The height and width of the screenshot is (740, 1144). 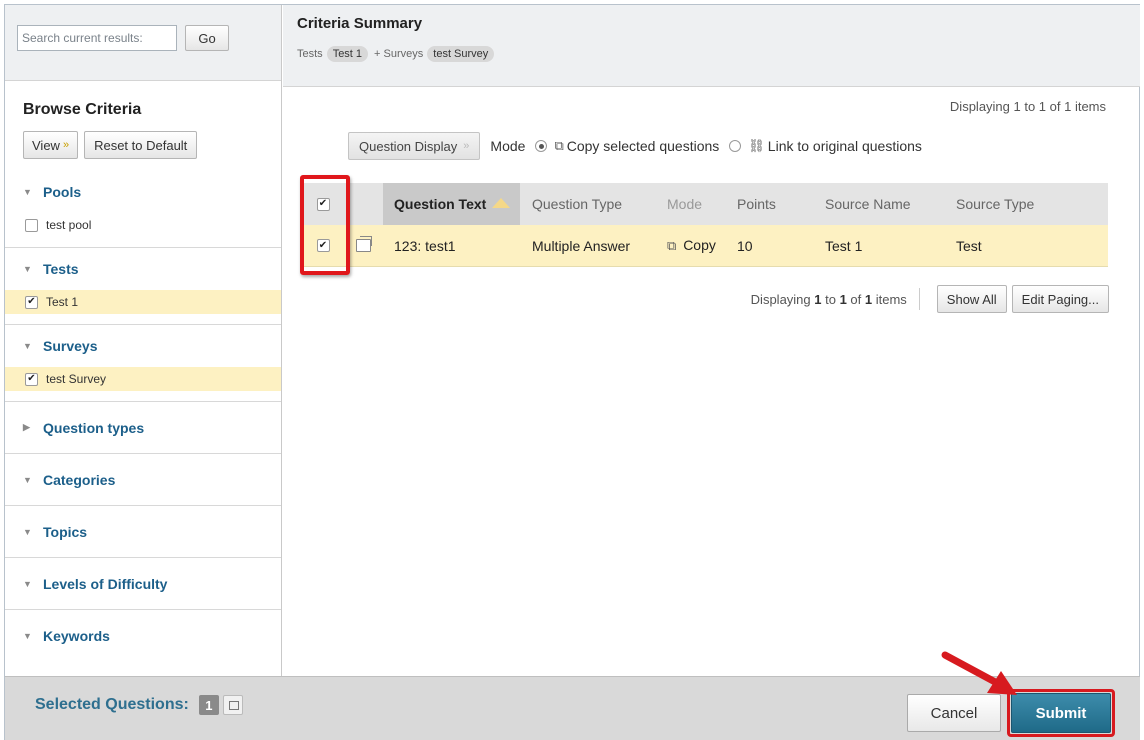 I want to click on section-toggle-levels-of-difficulty: ▼ Levels of Difficulty, so click(x=143, y=583).